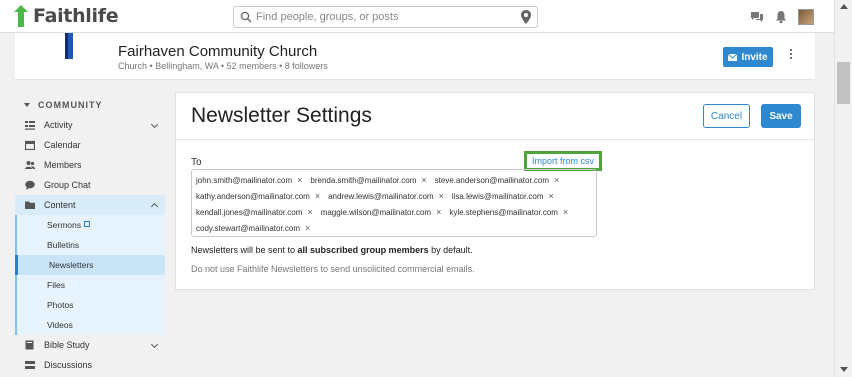 The height and width of the screenshot is (377, 852). What do you see at coordinates (281, 115) in the screenshot?
I see `page-title: Newsletter Settings` at bounding box center [281, 115].